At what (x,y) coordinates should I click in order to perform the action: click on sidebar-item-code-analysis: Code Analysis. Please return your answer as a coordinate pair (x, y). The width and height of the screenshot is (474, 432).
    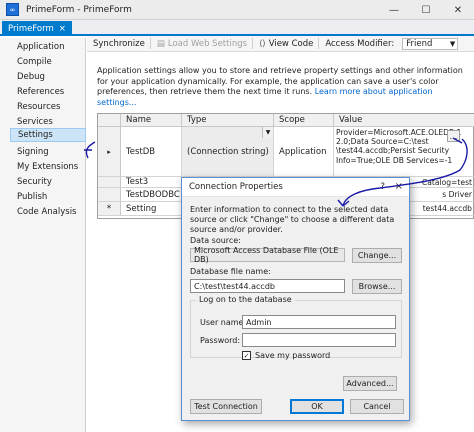
    Looking at the image, I should click on (46, 212).